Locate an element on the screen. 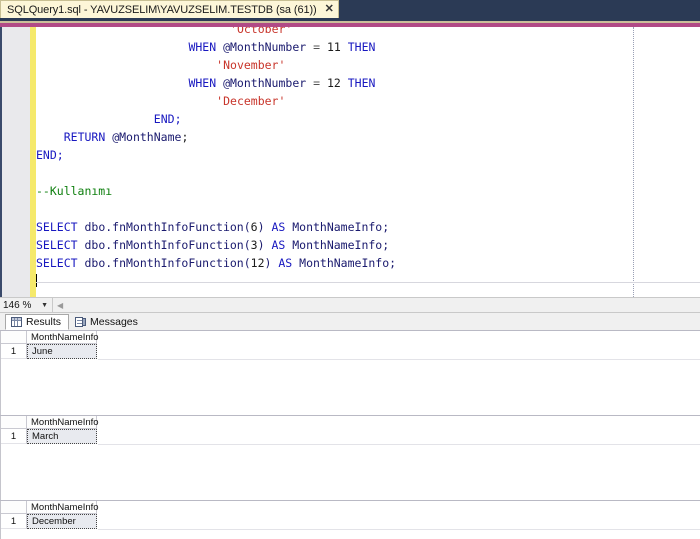 The image size is (700, 539). code-line: 'December' is located at coordinates (251, 101).